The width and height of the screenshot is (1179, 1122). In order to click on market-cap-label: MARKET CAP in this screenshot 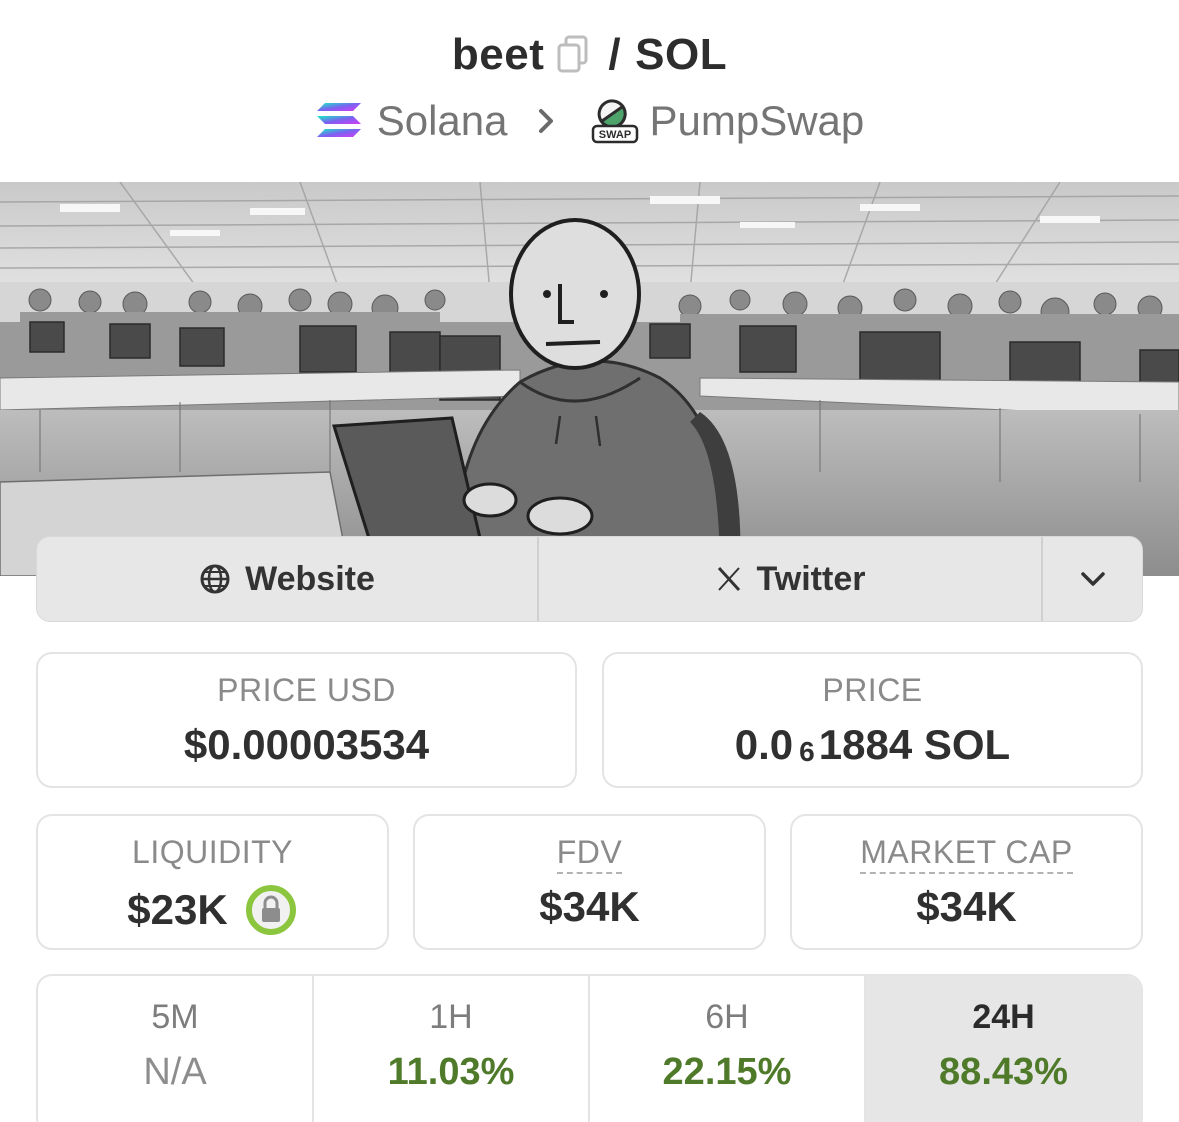, I will do `click(966, 854)`.